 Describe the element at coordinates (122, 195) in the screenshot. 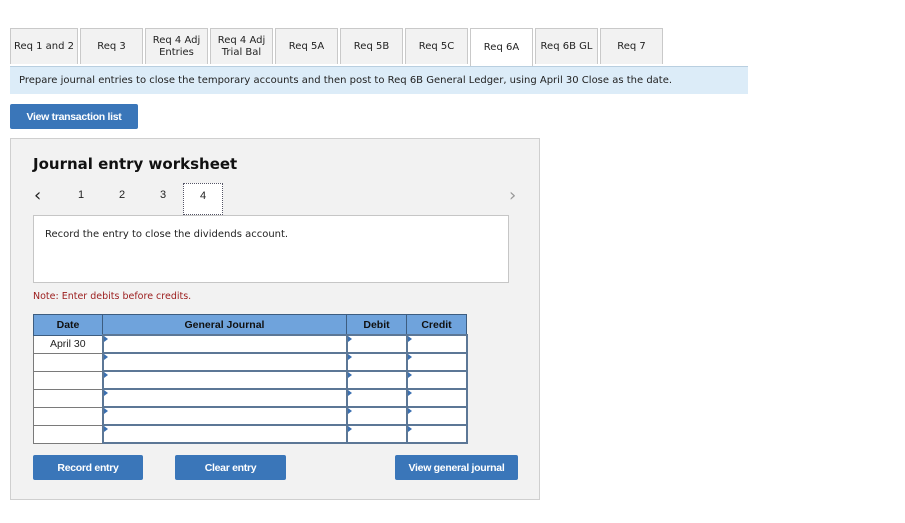

I see `page-2: 2` at that location.